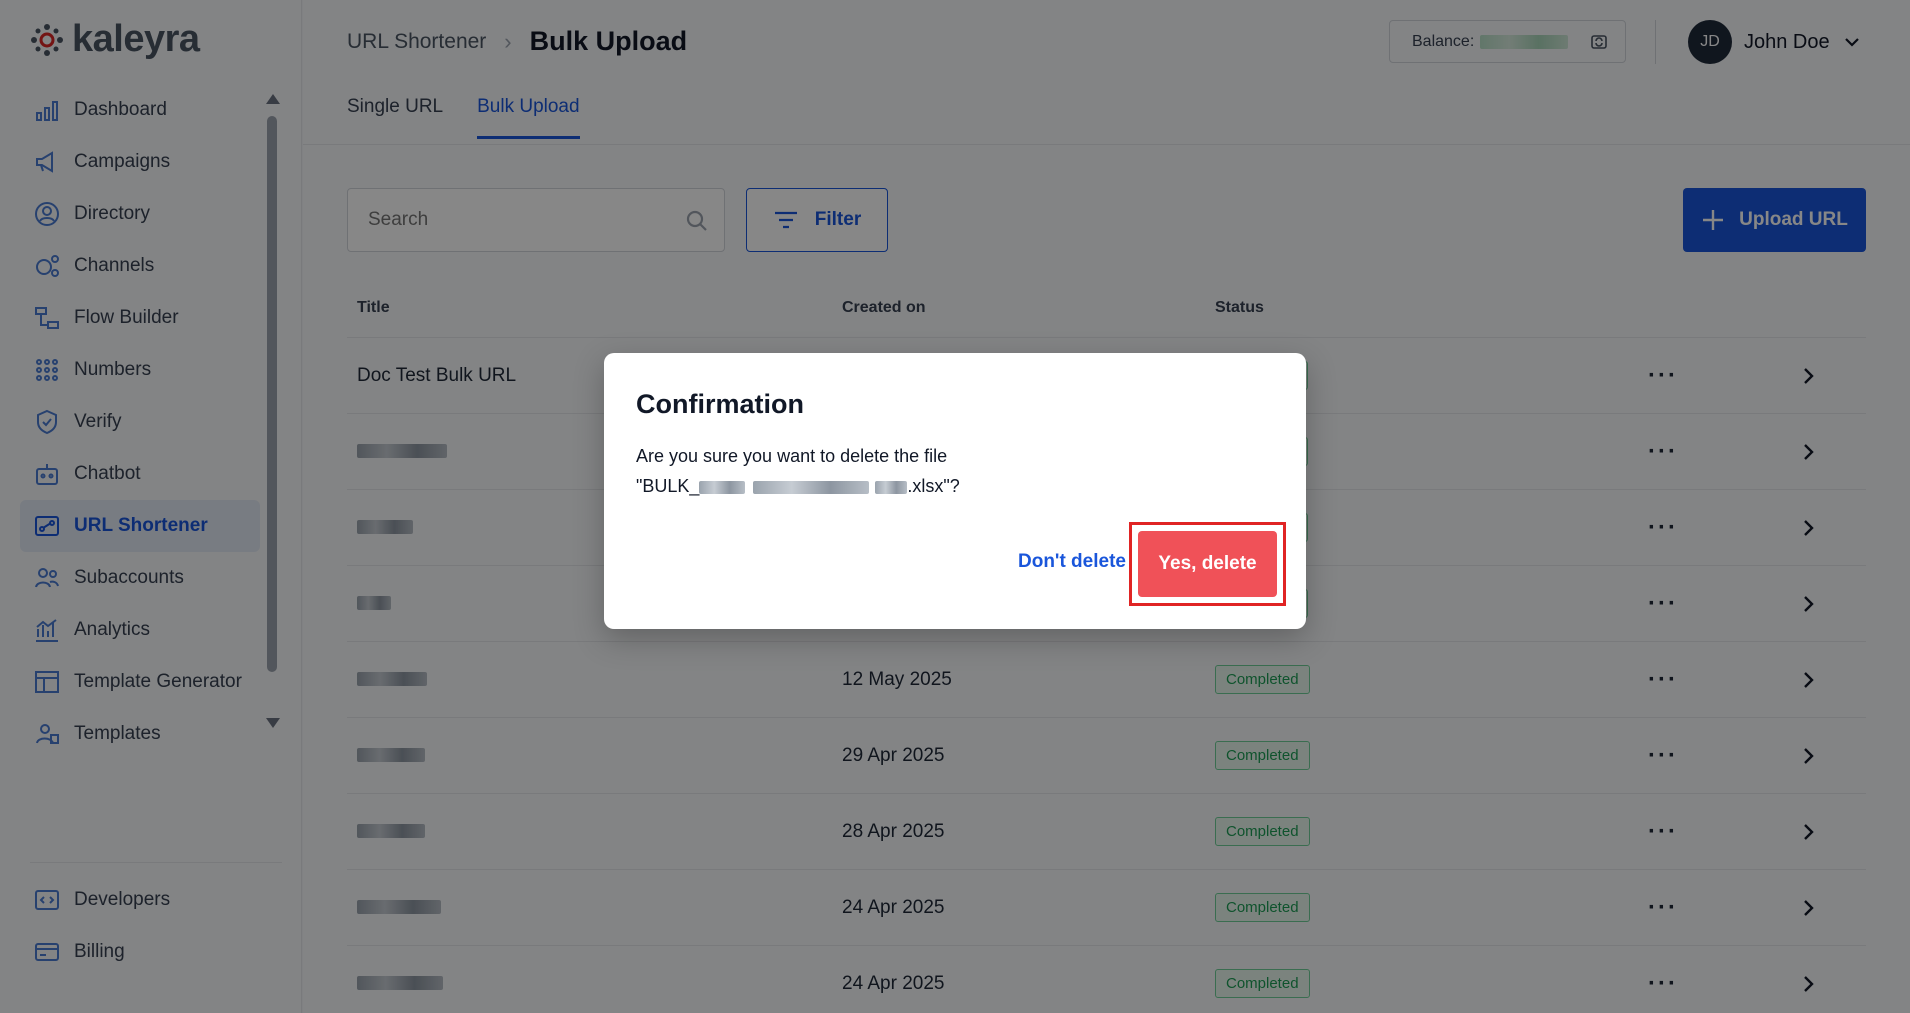 The image size is (1910, 1013). Describe the element at coordinates (668, 486) in the screenshot. I see `filename-prefix: "BULK_` at that location.